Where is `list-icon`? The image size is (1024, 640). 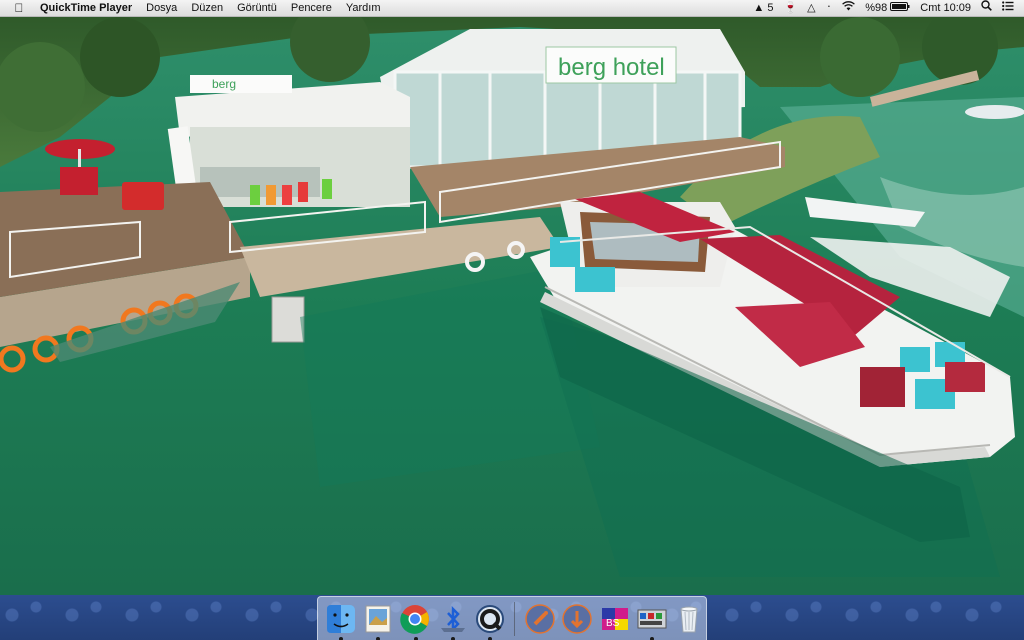
list-icon is located at coordinates (1008, 8).